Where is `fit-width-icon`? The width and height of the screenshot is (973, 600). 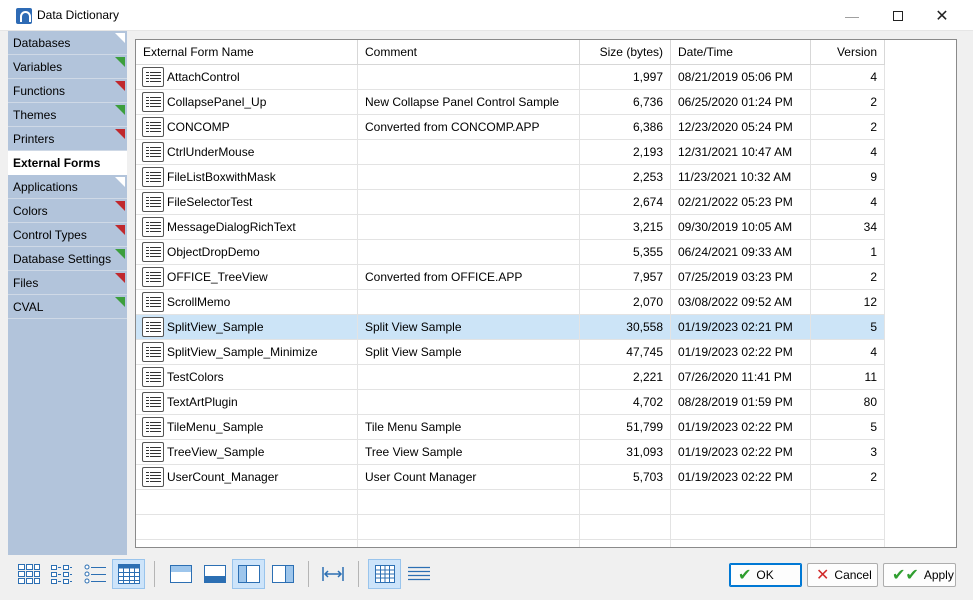
fit-width-icon is located at coordinates (332, 574).